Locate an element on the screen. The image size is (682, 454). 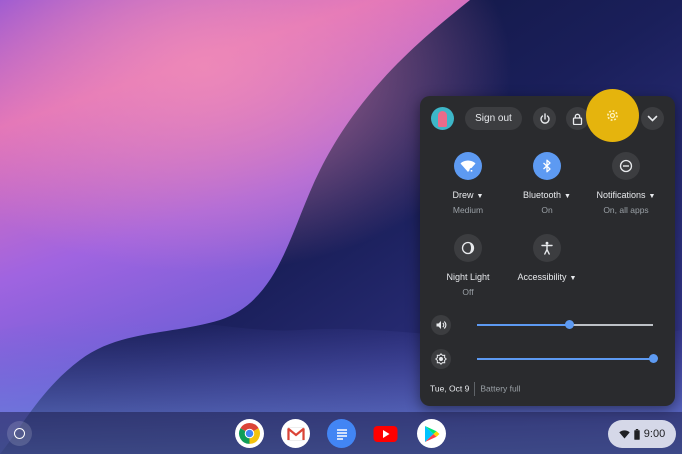
tile-night-light: Night Light Off is located at coordinates (468, 265).